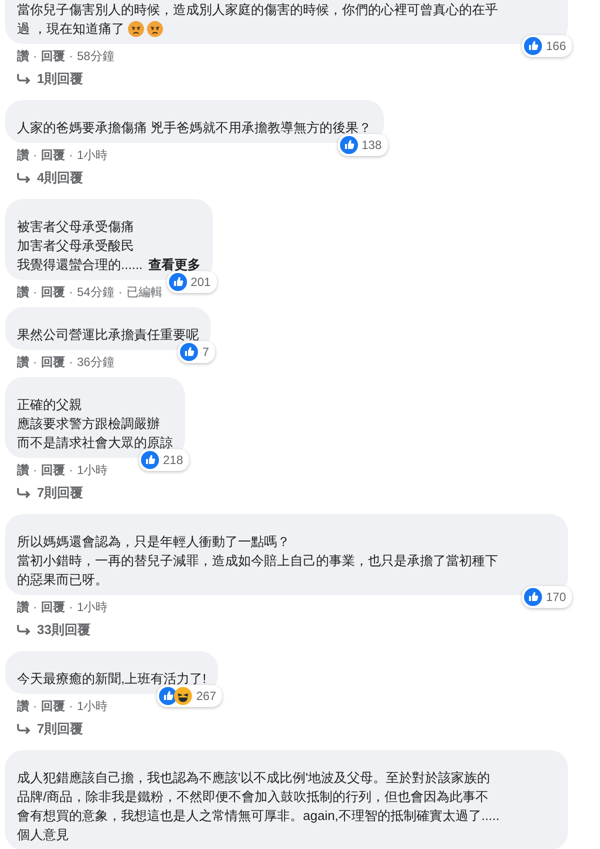 This screenshot has height=849, width=600. I want to click on reaction-number: 166, so click(556, 46).